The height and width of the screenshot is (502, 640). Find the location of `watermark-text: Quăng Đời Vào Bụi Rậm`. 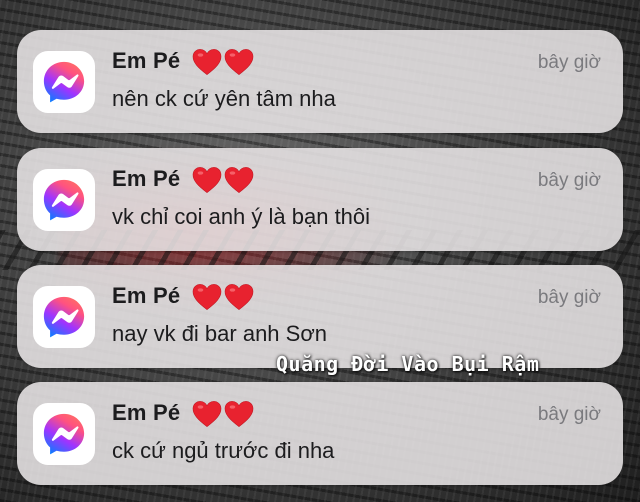

watermark-text: Quăng Đời Vào Bụi Rậm is located at coordinates (408, 364).